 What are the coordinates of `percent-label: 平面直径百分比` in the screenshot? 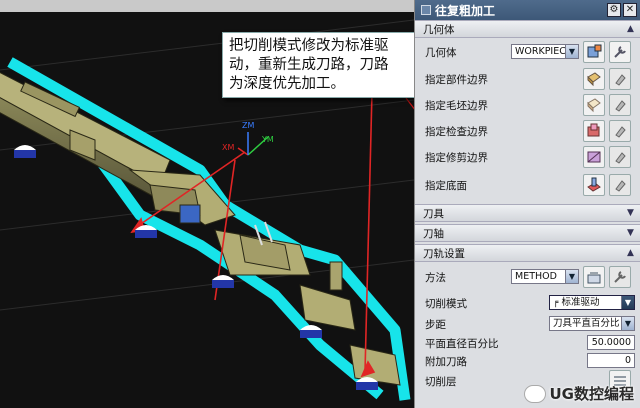 It's located at (462, 343).